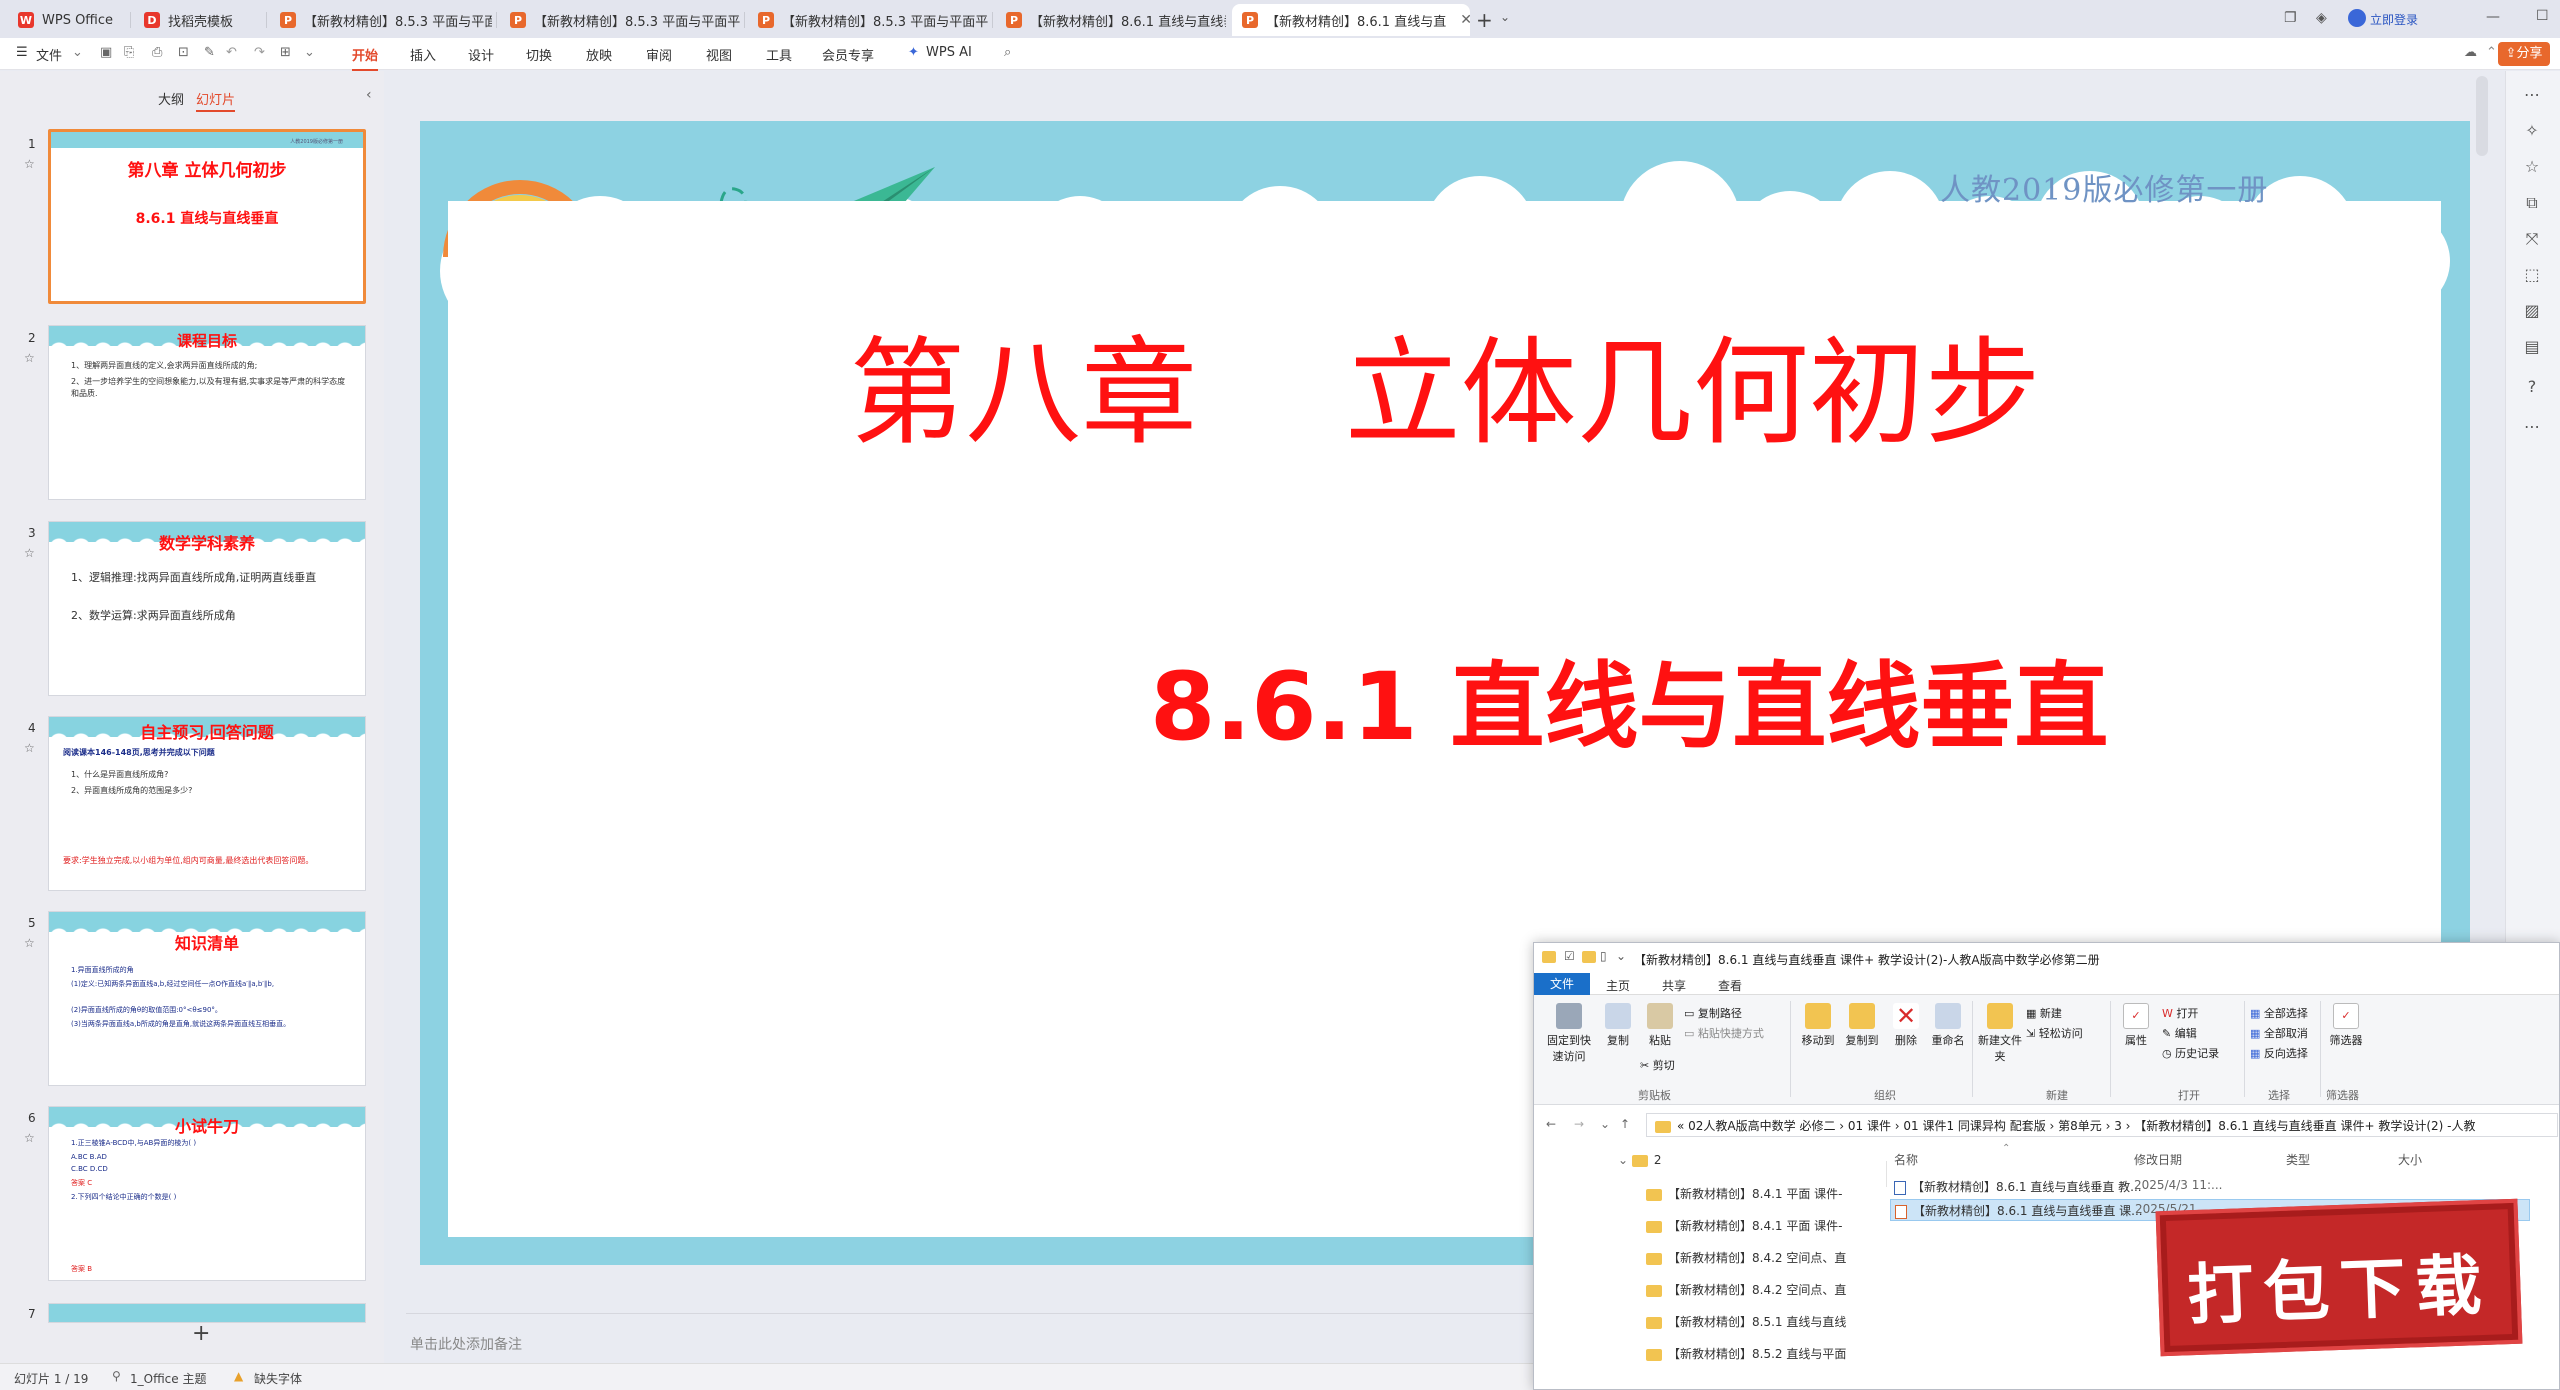 This screenshot has height=1390, width=2560. Describe the element at coordinates (1724, 1033) in the screenshot. I see `paste-shortcut-button: ▭ 粘贴快捷方式` at that location.